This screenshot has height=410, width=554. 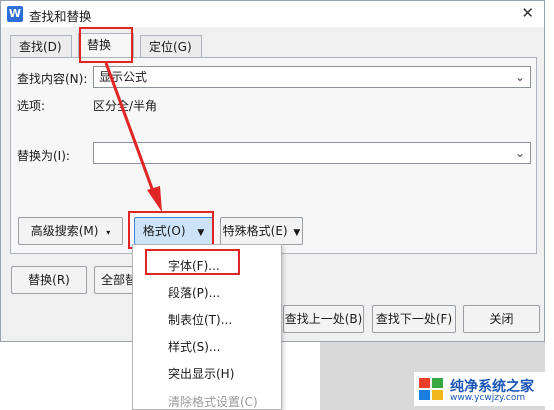 I want to click on windows-logo-icon, so click(x=431, y=389).